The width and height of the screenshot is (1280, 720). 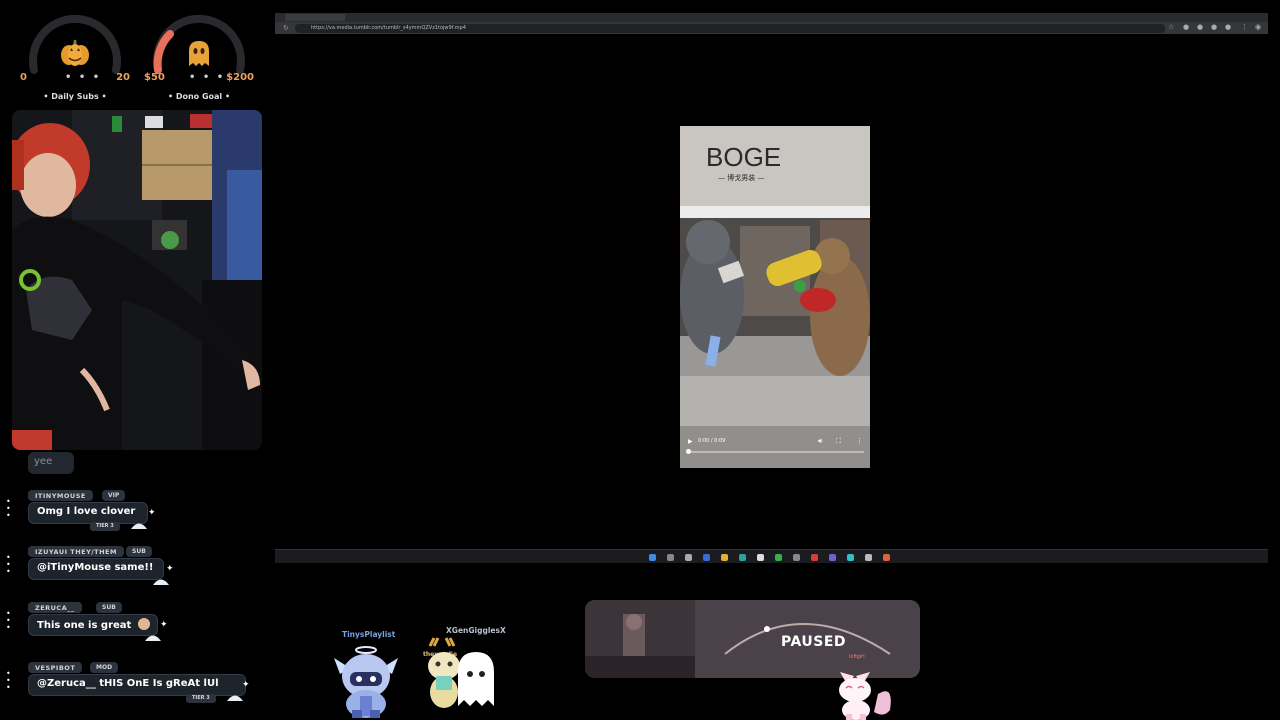 I want to click on chat-username: IZUYAUI THEY/THEM, so click(x=76, y=551).